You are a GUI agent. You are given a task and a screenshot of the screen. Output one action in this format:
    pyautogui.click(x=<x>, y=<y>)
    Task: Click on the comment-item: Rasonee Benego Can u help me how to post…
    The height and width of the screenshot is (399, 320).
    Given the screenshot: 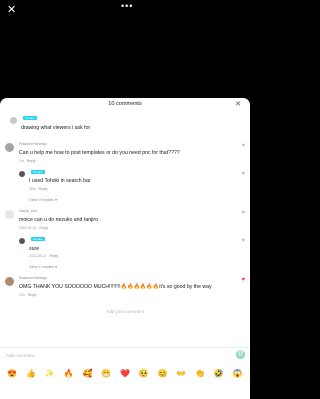 What is the action you would take?
    pyautogui.click(x=125, y=154)
    